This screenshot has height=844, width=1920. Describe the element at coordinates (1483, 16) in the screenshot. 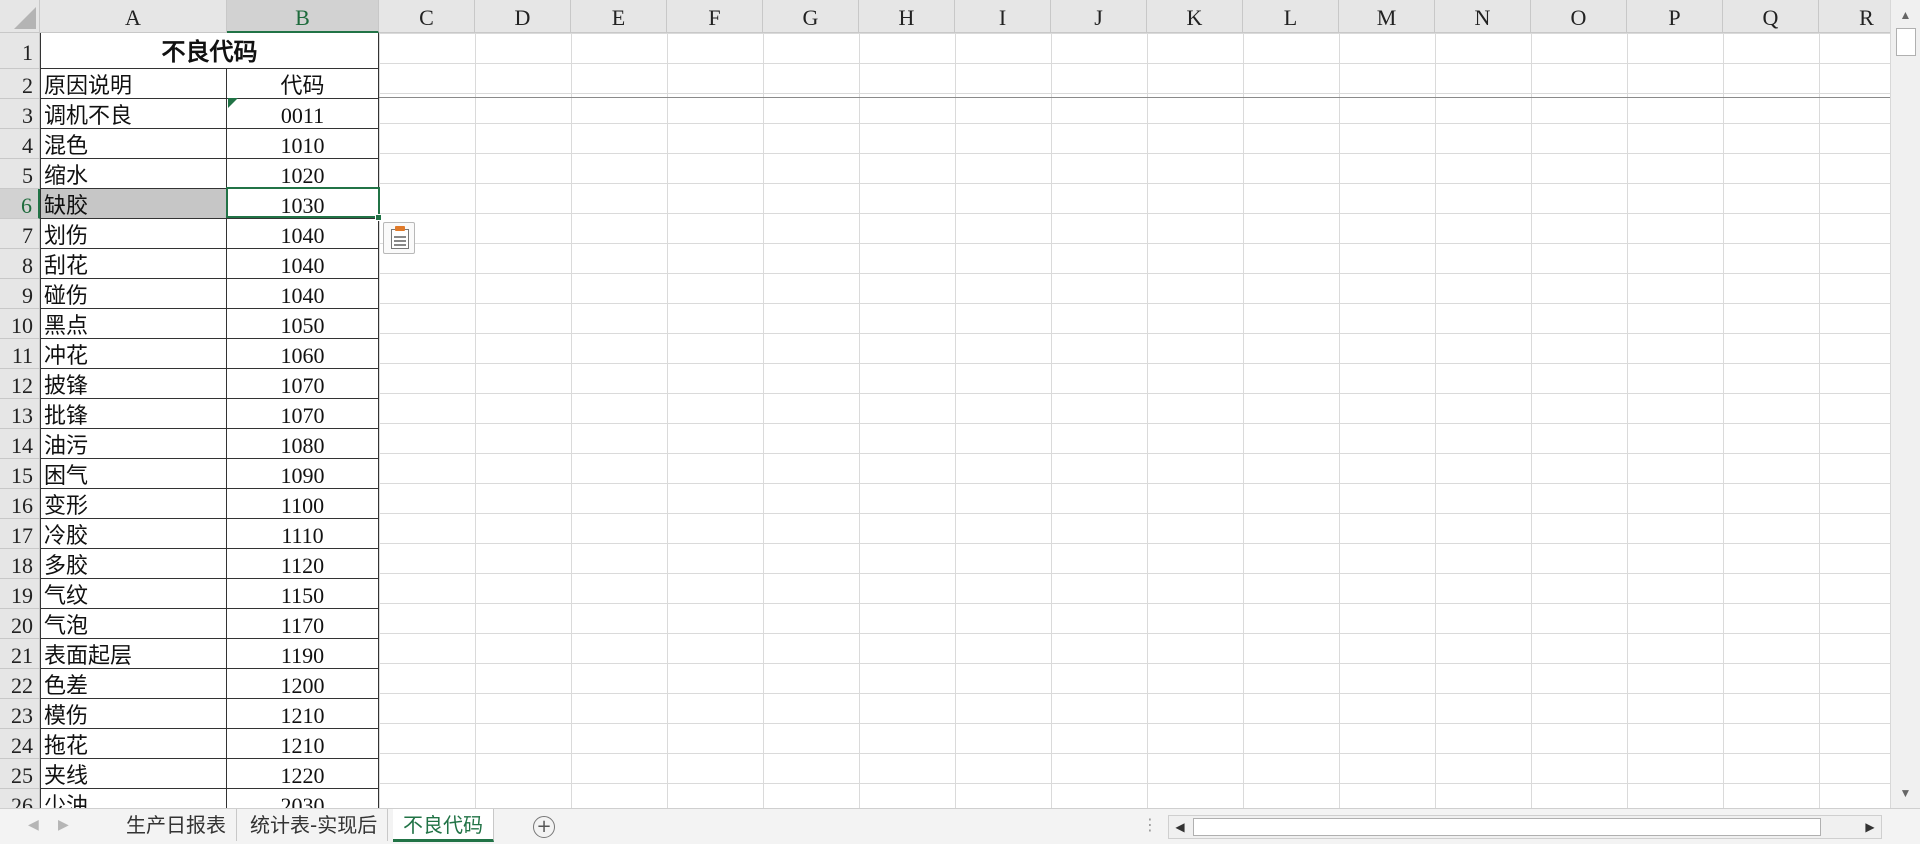

I see `column-header: N` at that location.